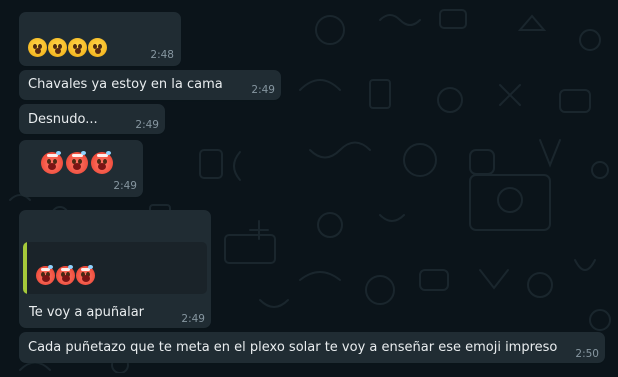  I want to click on message-bubble-text: Chavales ya estoy en la cama 2:49, so click(150, 85).